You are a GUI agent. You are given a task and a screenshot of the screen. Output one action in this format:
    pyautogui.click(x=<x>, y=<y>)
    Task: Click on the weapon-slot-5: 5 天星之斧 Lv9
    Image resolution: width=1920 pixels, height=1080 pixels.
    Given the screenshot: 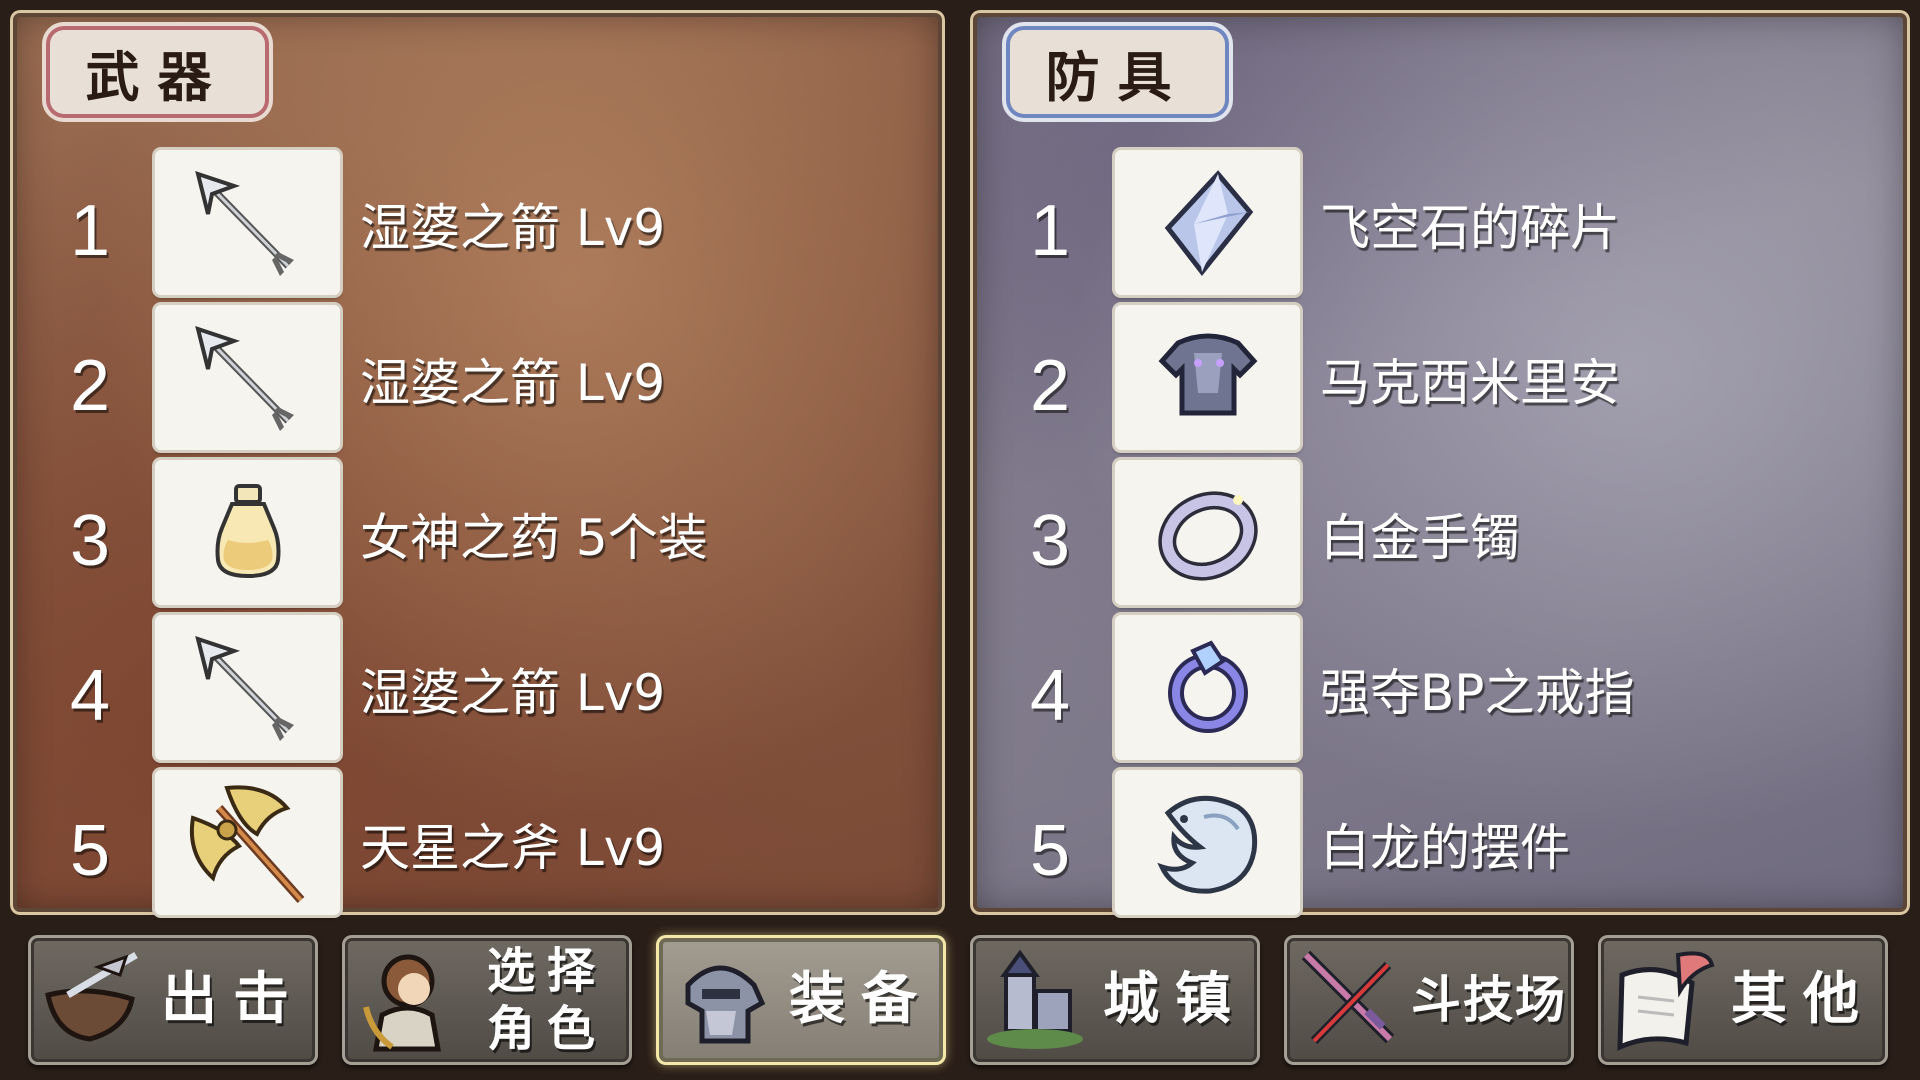 What is the action you would take?
    pyautogui.click(x=490, y=845)
    